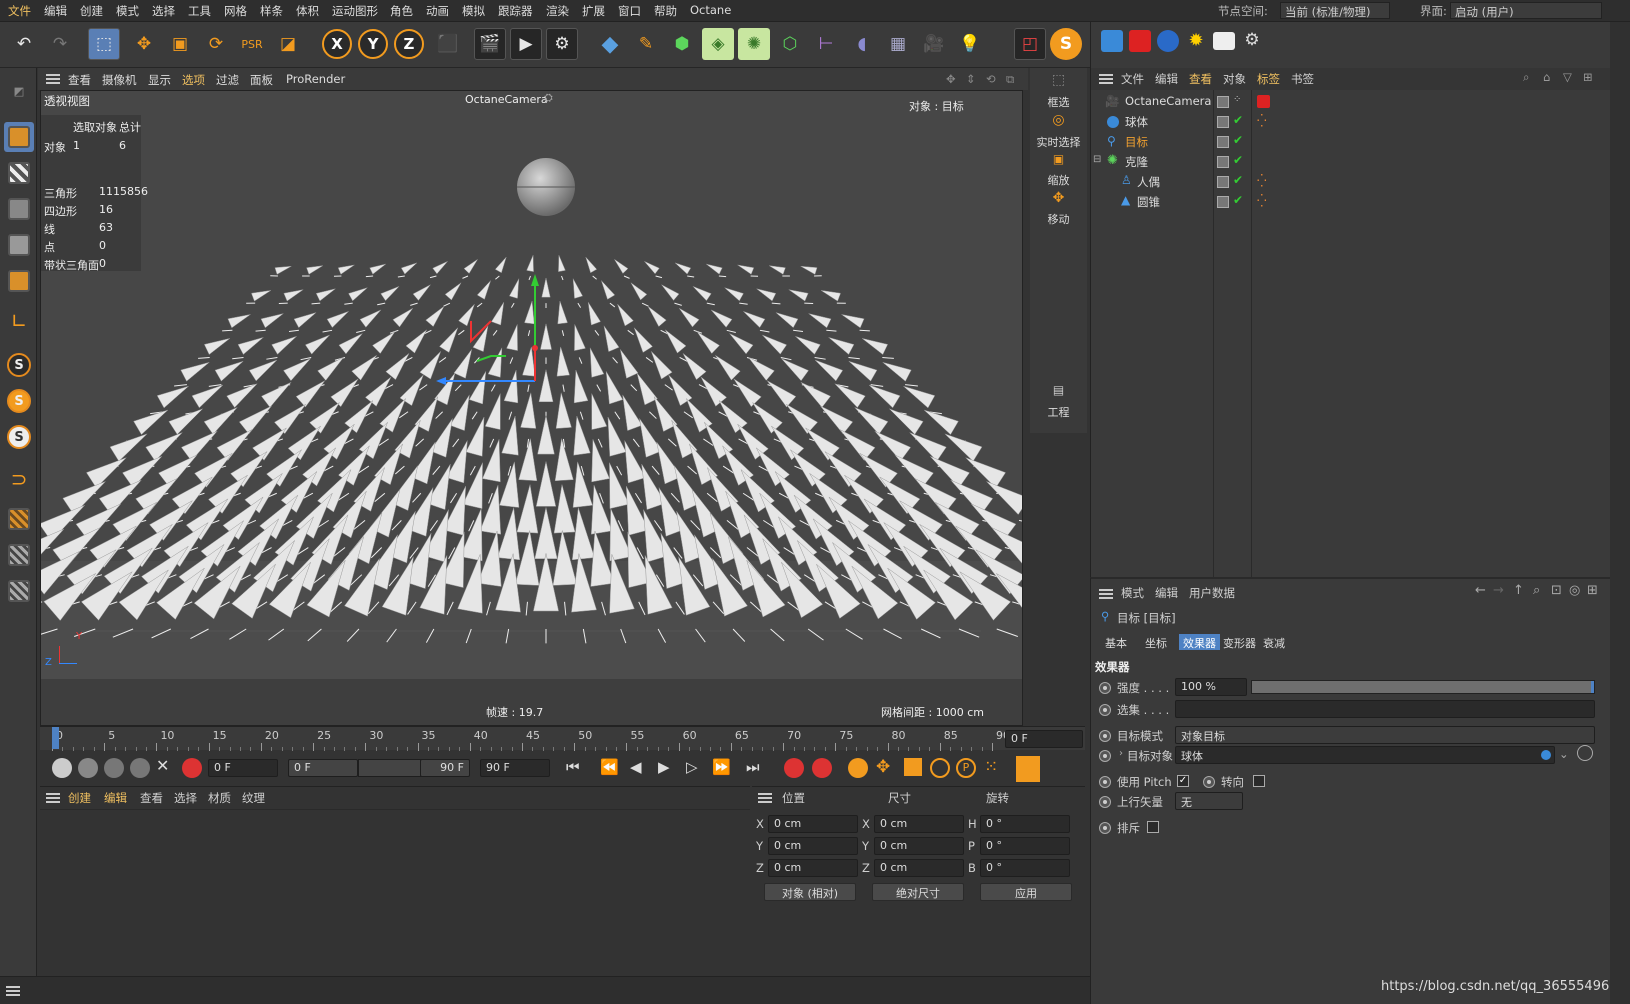  Describe the element at coordinates (918, 892) in the screenshot. I see `coord-size-mode-select: 绝对尺寸` at that location.